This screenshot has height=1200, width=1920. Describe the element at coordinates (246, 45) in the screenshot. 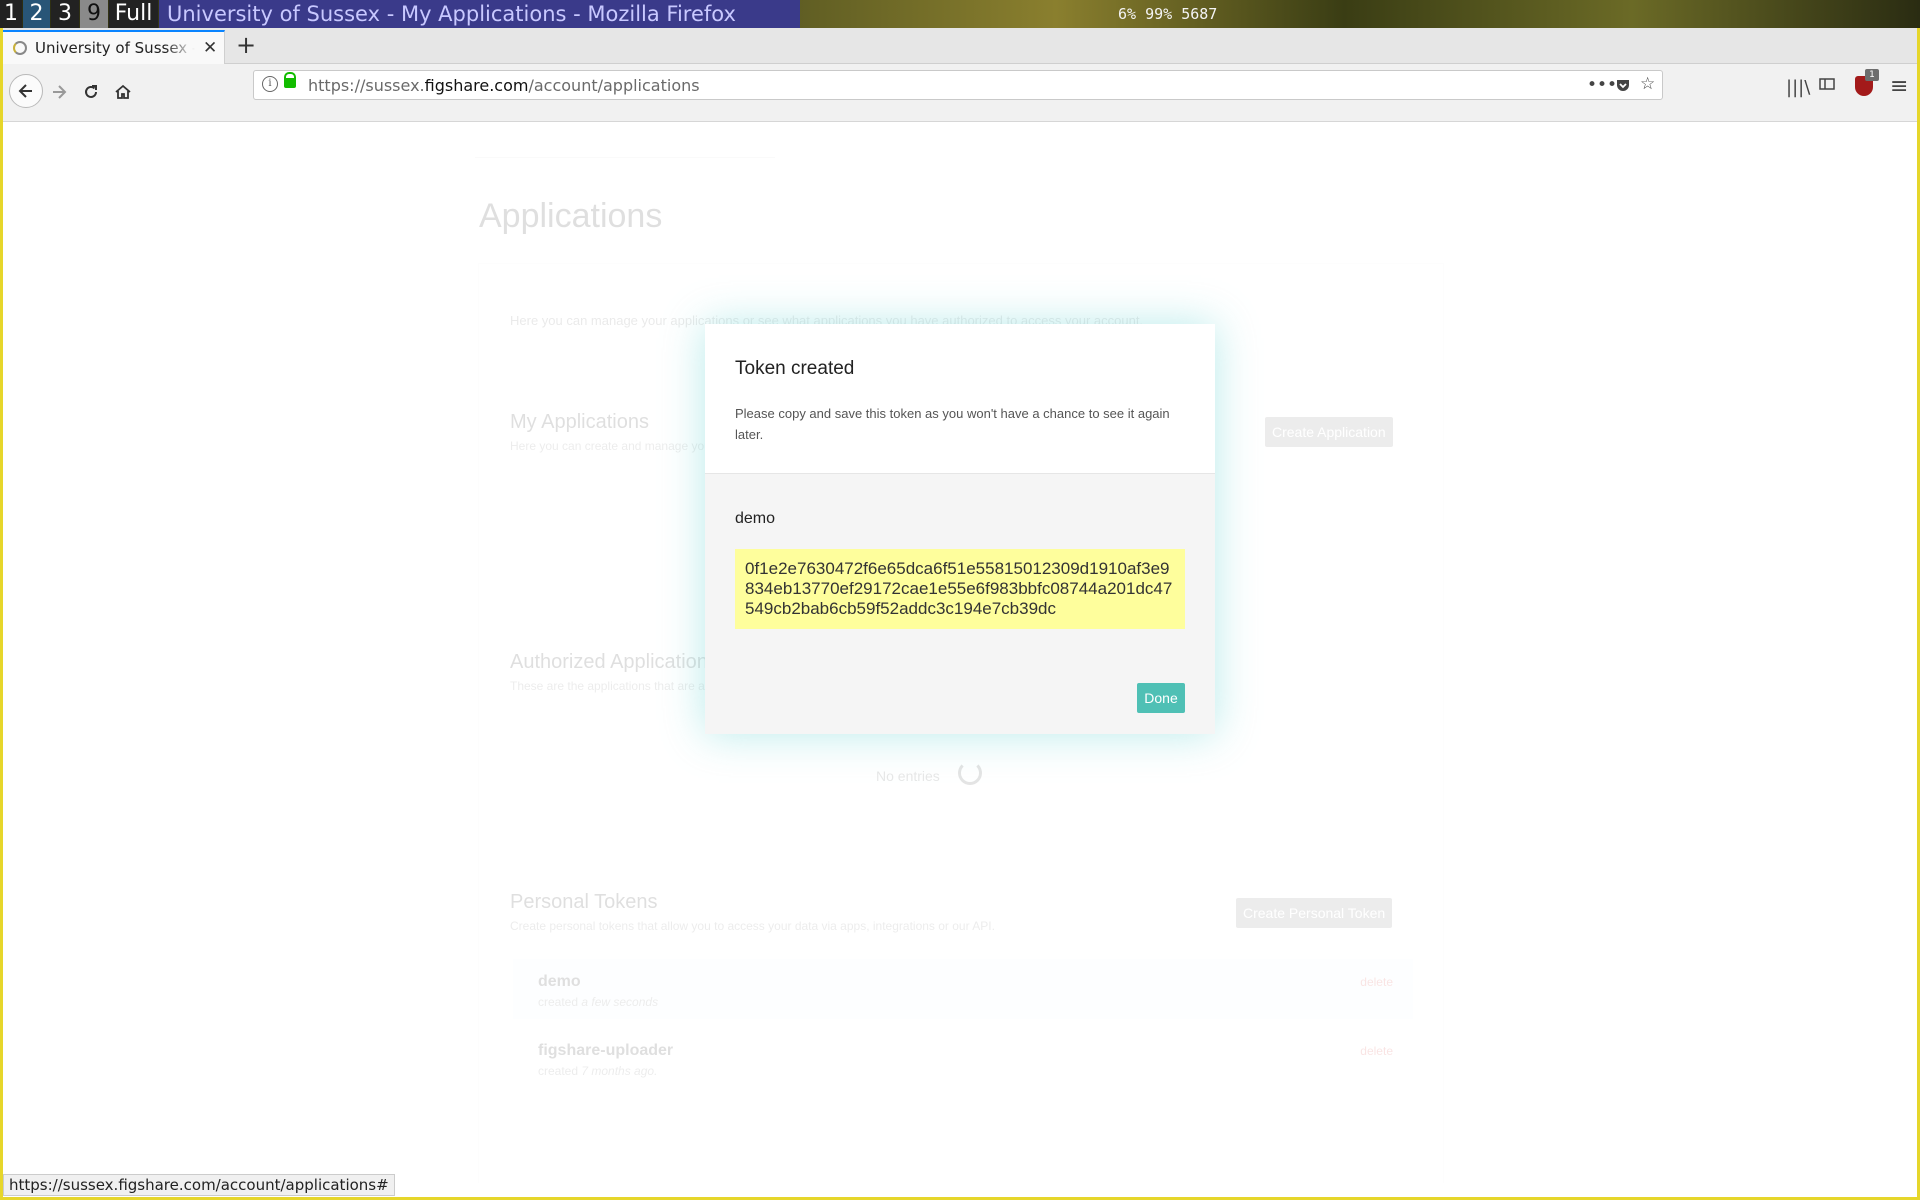

I see `new-tab-button: +` at that location.